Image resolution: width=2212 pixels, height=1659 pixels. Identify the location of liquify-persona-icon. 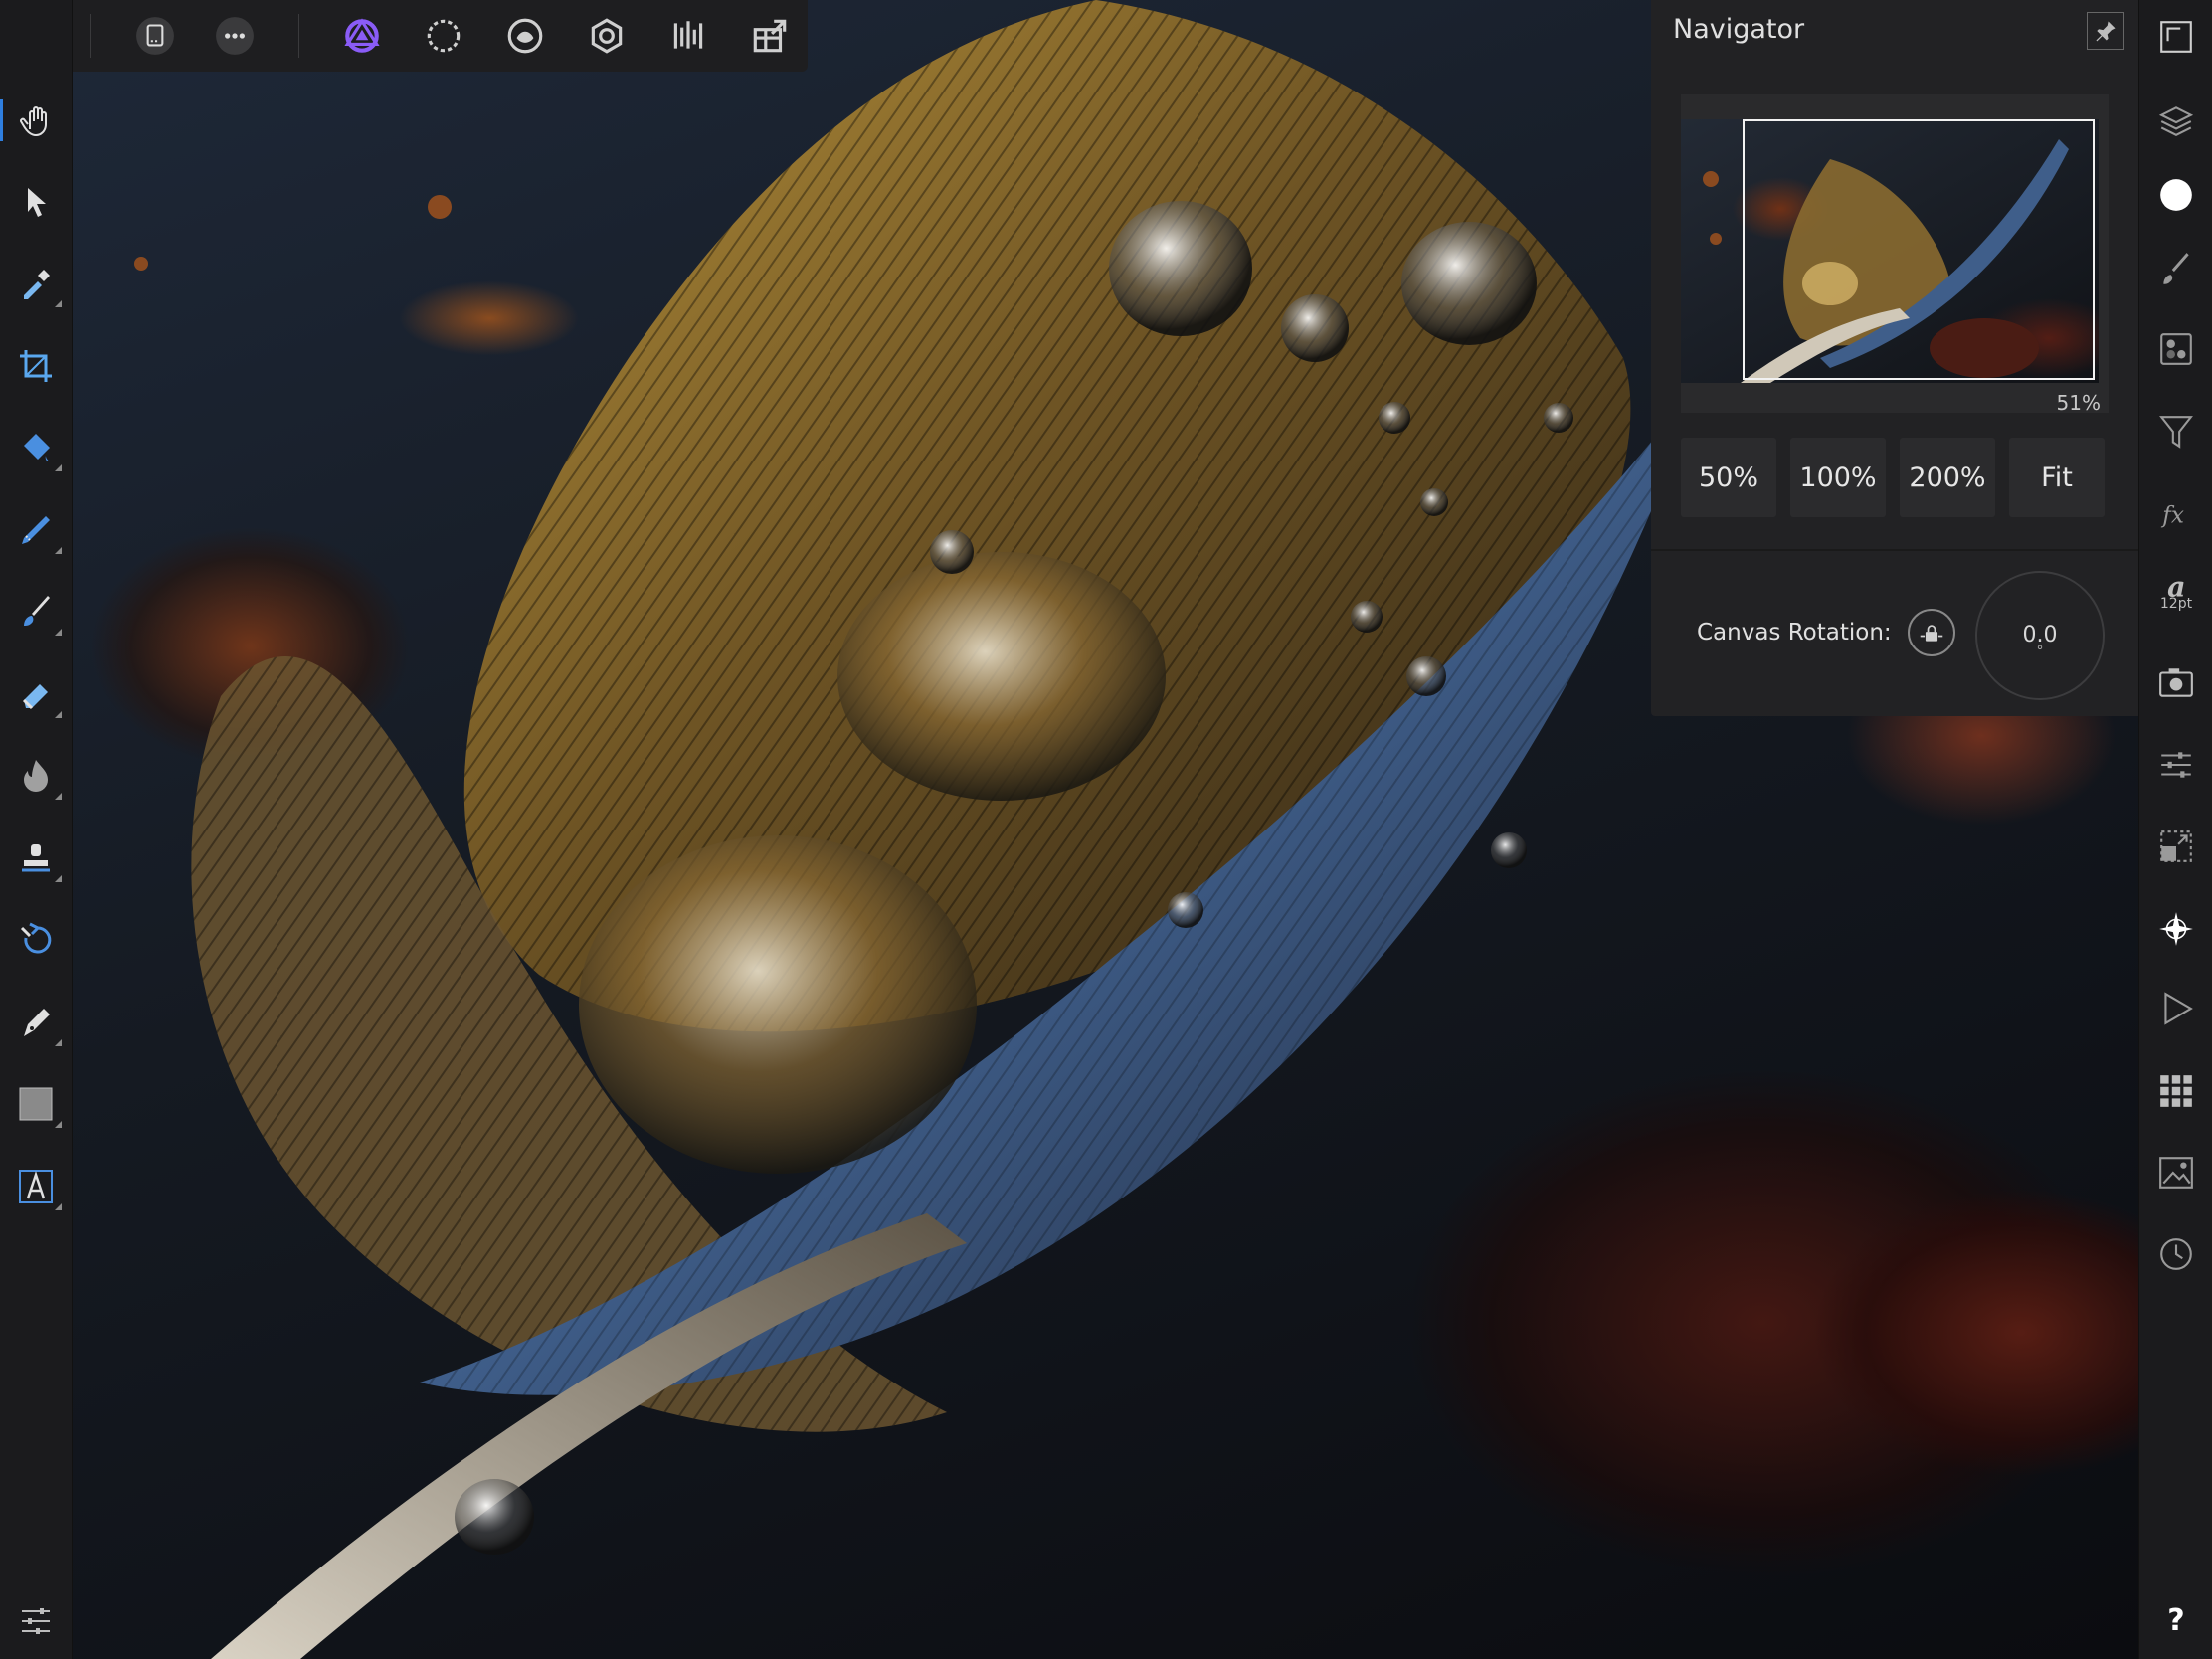
(525, 36).